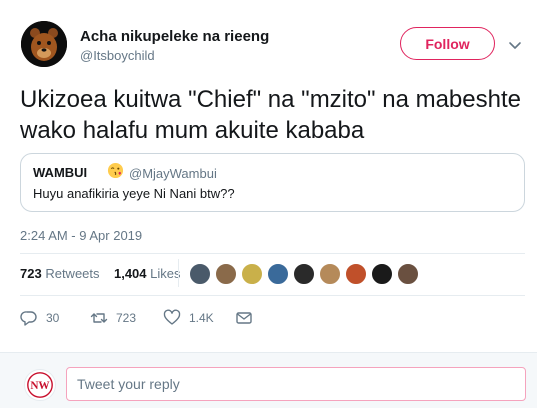 Image resolution: width=537 pixels, height=408 pixels. I want to click on avatar-initials: NW, so click(40, 386).